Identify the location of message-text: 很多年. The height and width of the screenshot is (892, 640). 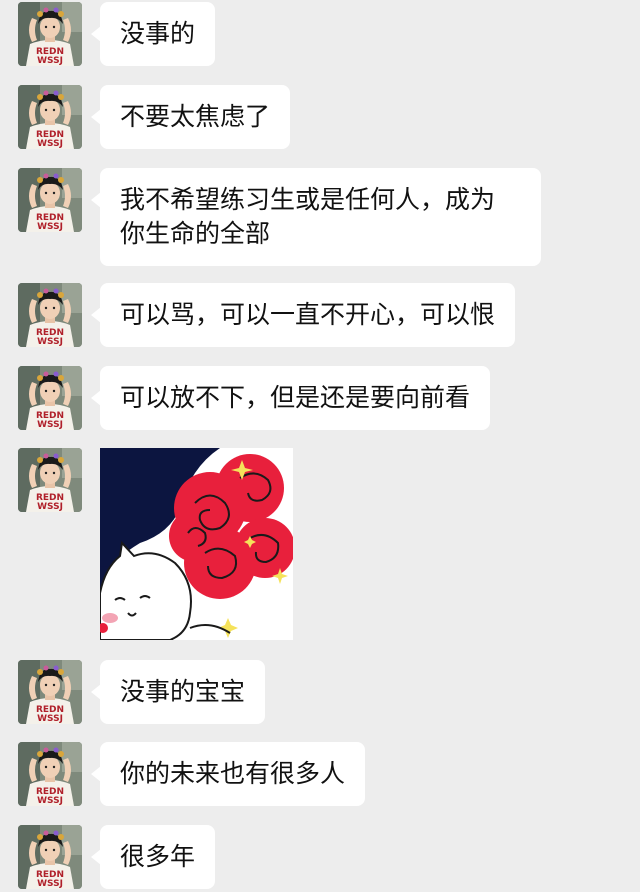
(158, 856).